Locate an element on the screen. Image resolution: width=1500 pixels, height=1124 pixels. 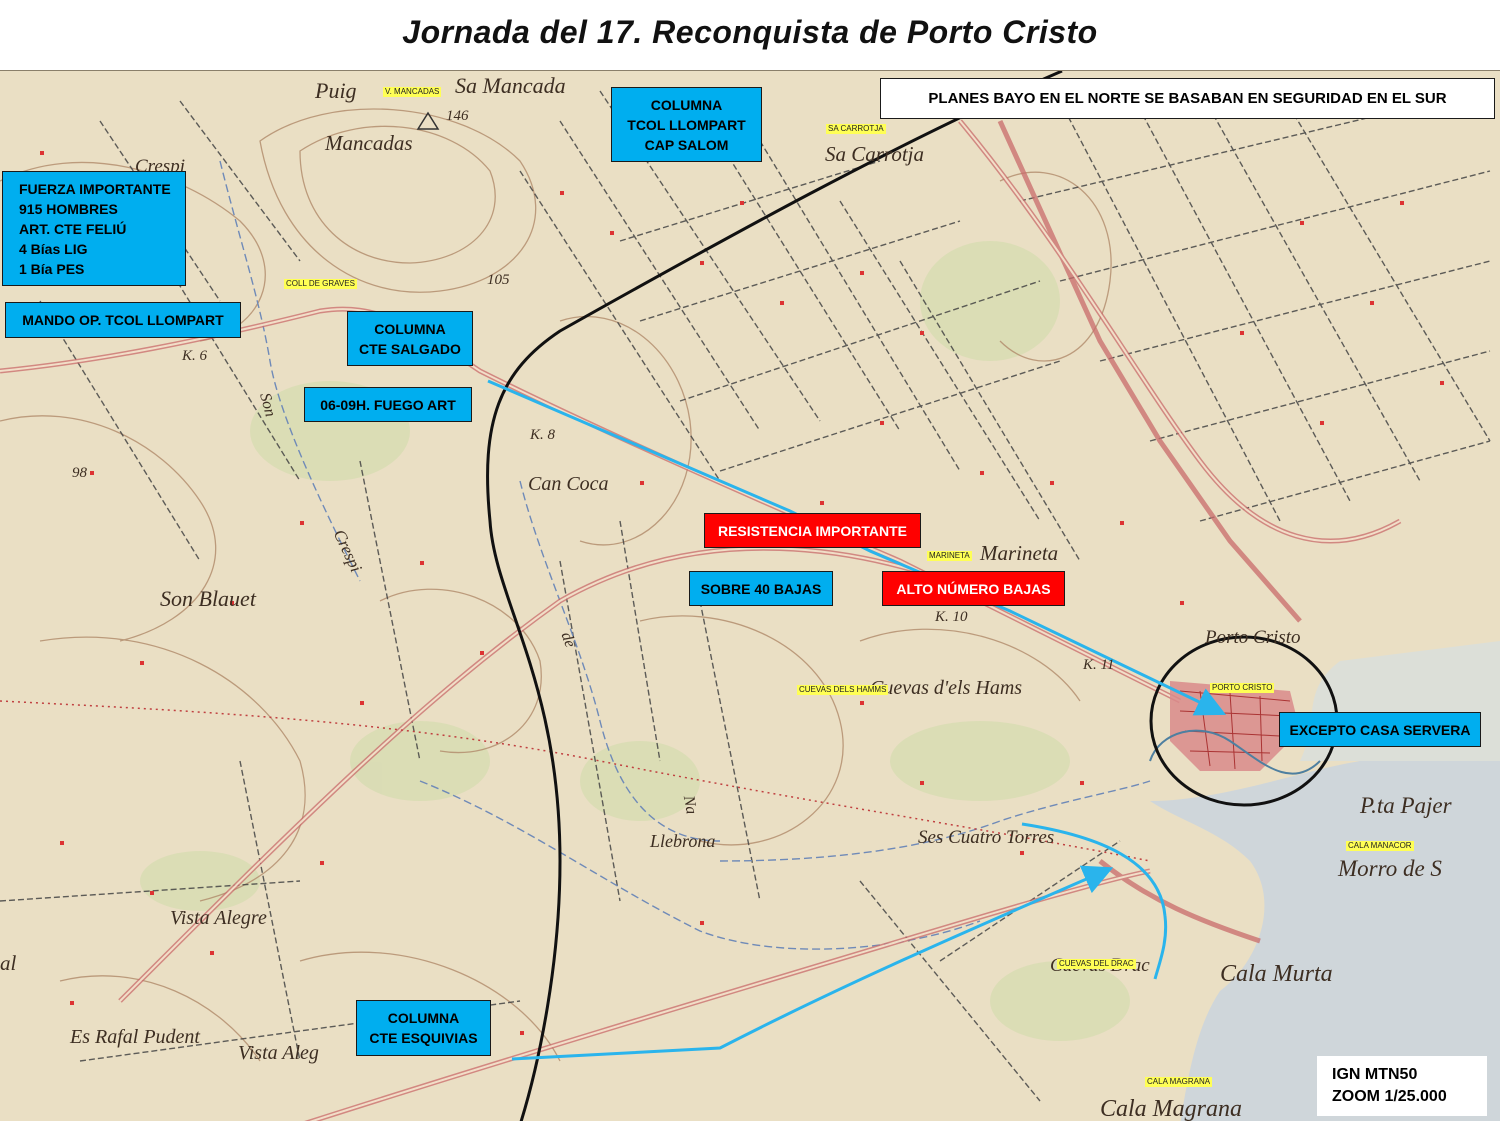
tag-coll-de-graves: COLL DE GRAVES is located at coordinates (320, 284).